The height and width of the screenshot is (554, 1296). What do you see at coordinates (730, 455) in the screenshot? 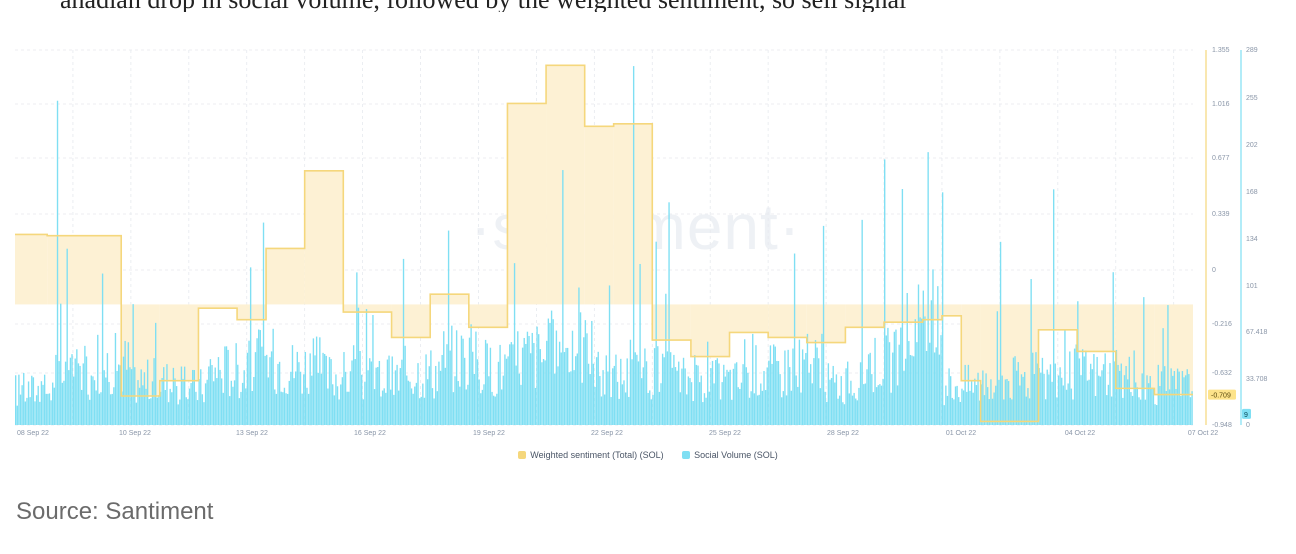
I see `legend-item-social-volume: Social Volume (SOL)` at bounding box center [730, 455].